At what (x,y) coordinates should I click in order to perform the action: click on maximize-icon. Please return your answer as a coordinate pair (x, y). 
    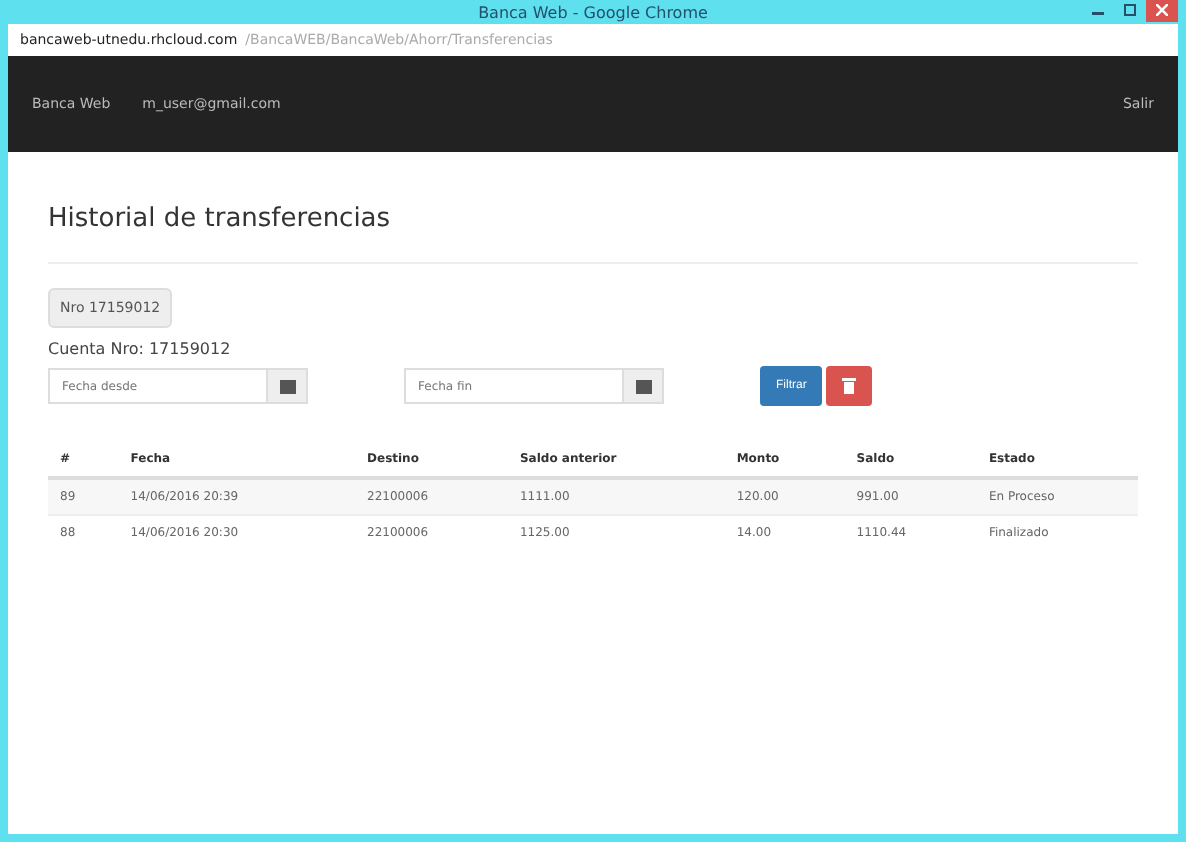
    Looking at the image, I should click on (1130, 10).